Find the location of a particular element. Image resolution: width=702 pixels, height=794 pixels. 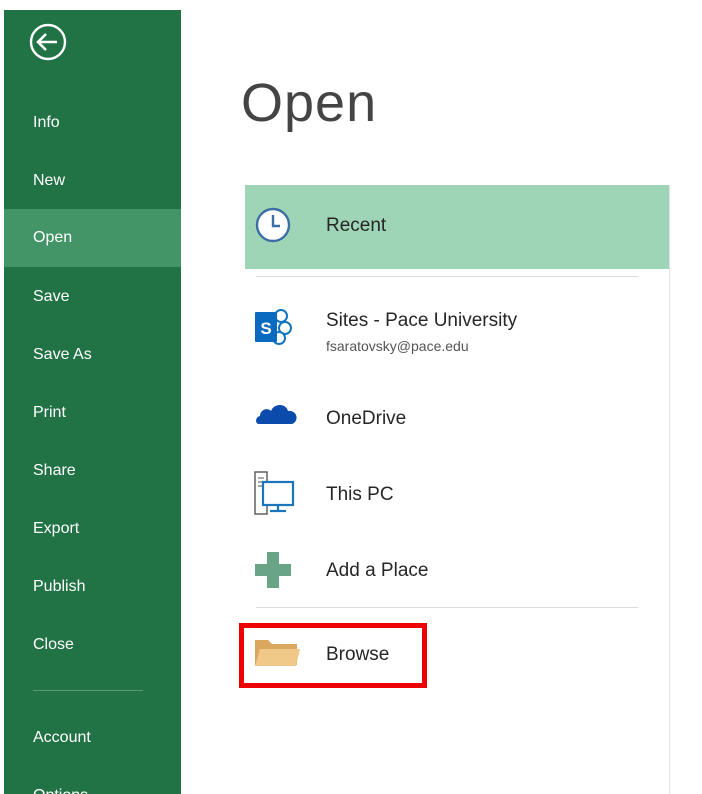

sharepoint-icon: S is located at coordinates (273, 327).